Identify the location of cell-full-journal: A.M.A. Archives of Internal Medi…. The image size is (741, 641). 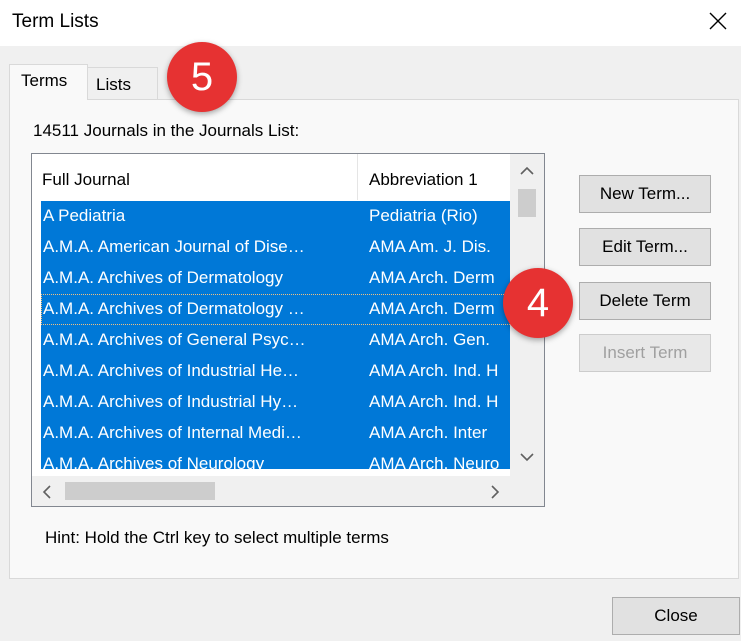
(172, 432).